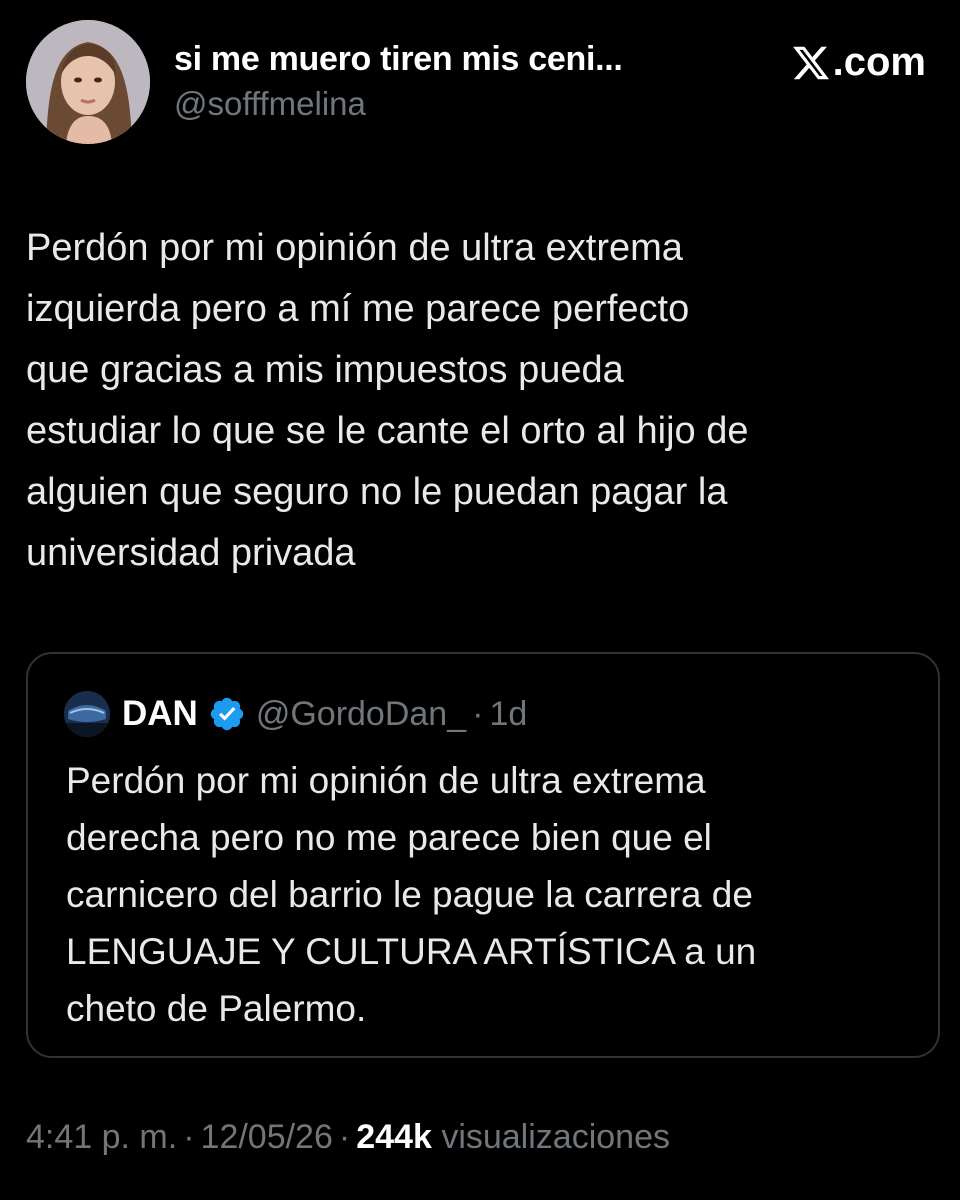 The width and height of the screenshot is (960, 1200). Describe the element at coordinates (216, 1008) in the screenshot. I see `quoted-text-line: cheto de Palermo.` at that location.